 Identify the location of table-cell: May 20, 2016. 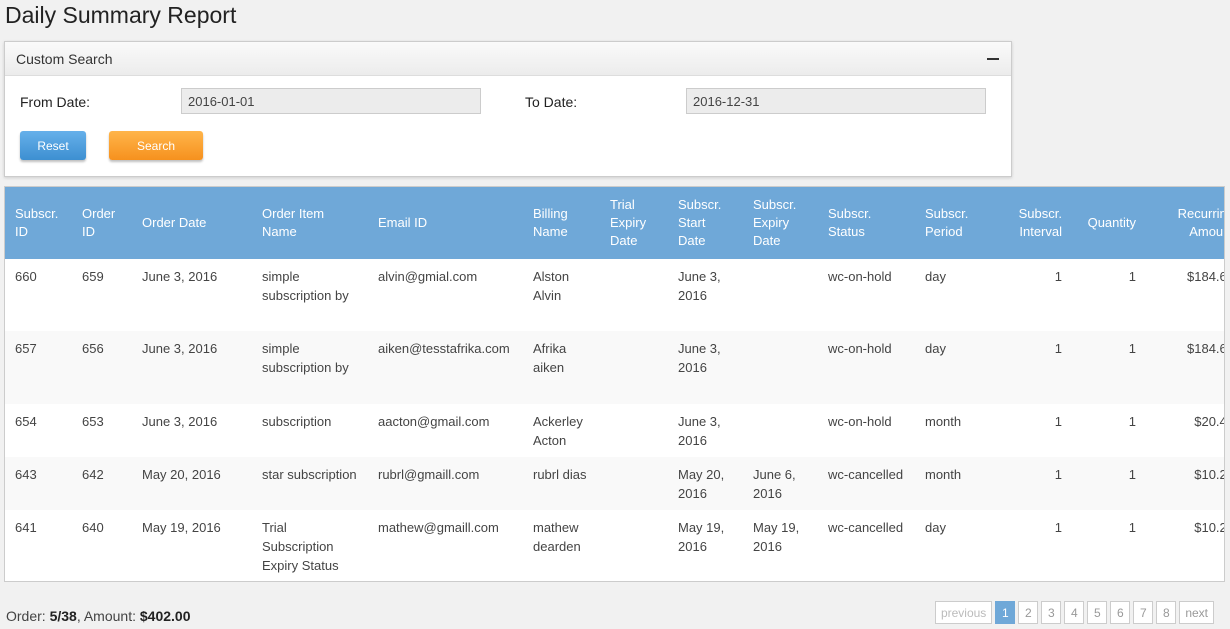
(181, 474).